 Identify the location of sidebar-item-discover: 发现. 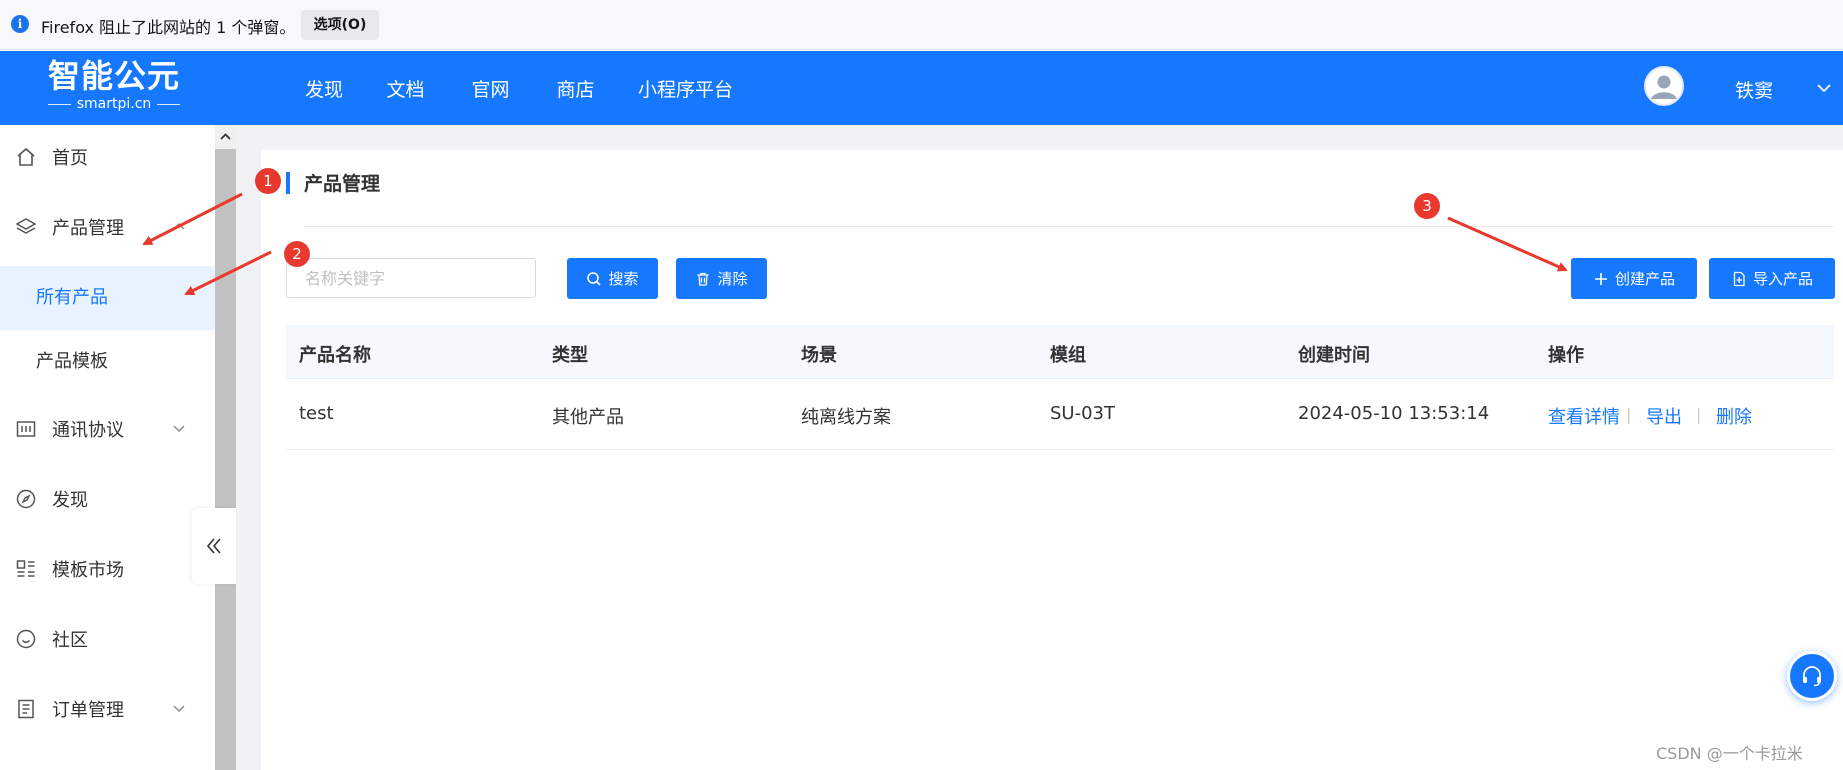
(107, 499).